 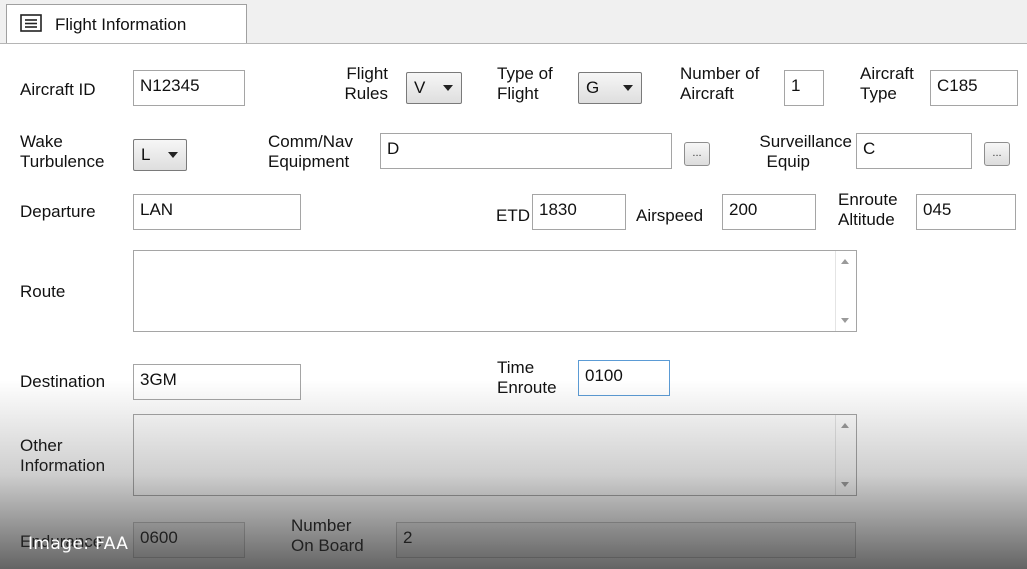 What do you see at coordinates (63, 465) in the screenshot?
I see `other-information-label-line2: Information` at bounding box center [63, 465].